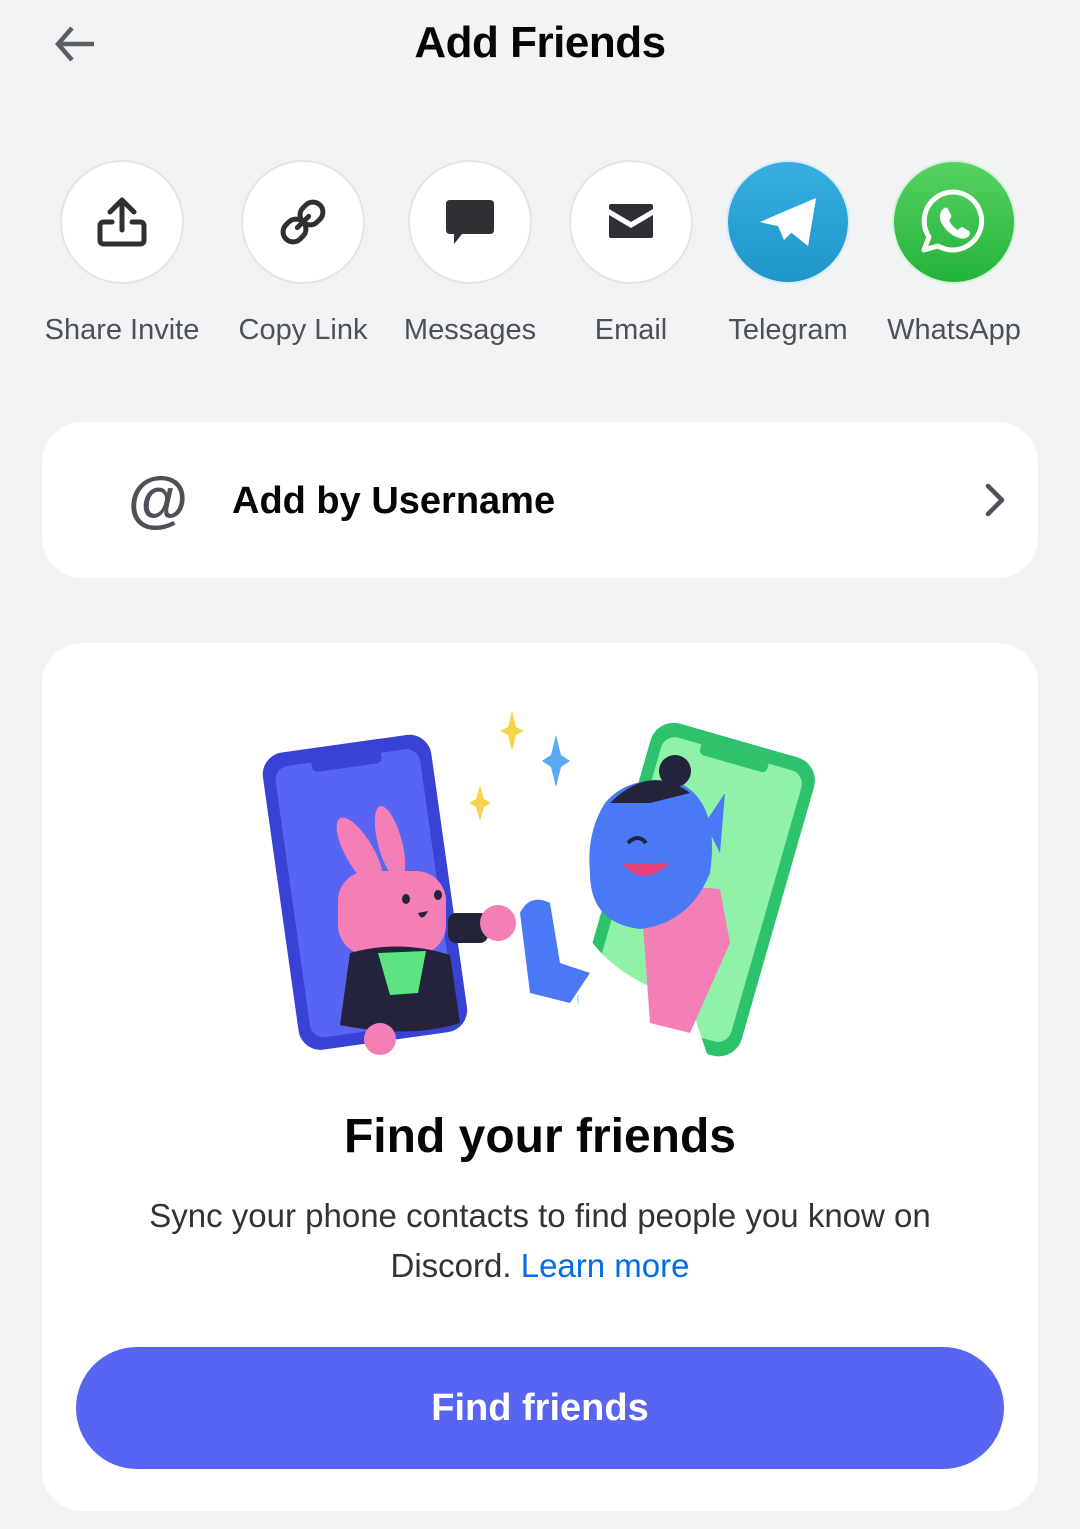 Image resolution: width=1080 pixels, height=1529 pixels. Describe the element at coordinates (788, 330) in the screenshot. I see `telegram-label: Telegram` at that location.